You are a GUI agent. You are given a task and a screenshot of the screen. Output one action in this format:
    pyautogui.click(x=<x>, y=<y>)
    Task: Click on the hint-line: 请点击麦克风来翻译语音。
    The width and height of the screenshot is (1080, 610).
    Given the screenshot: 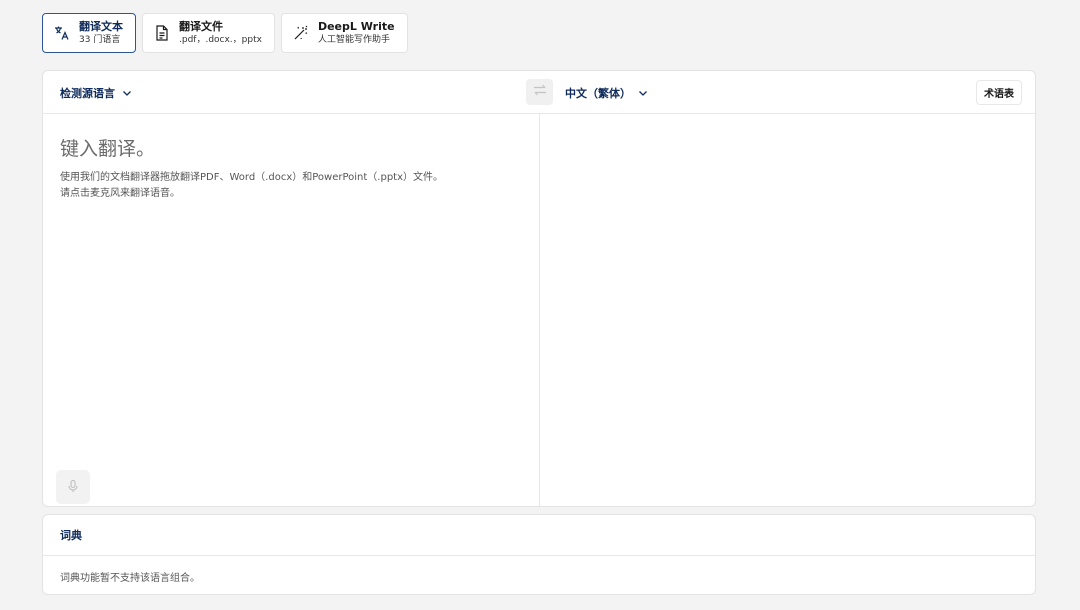 What is the action you would take?
    pyautogui.click(x=120, y=193)
    